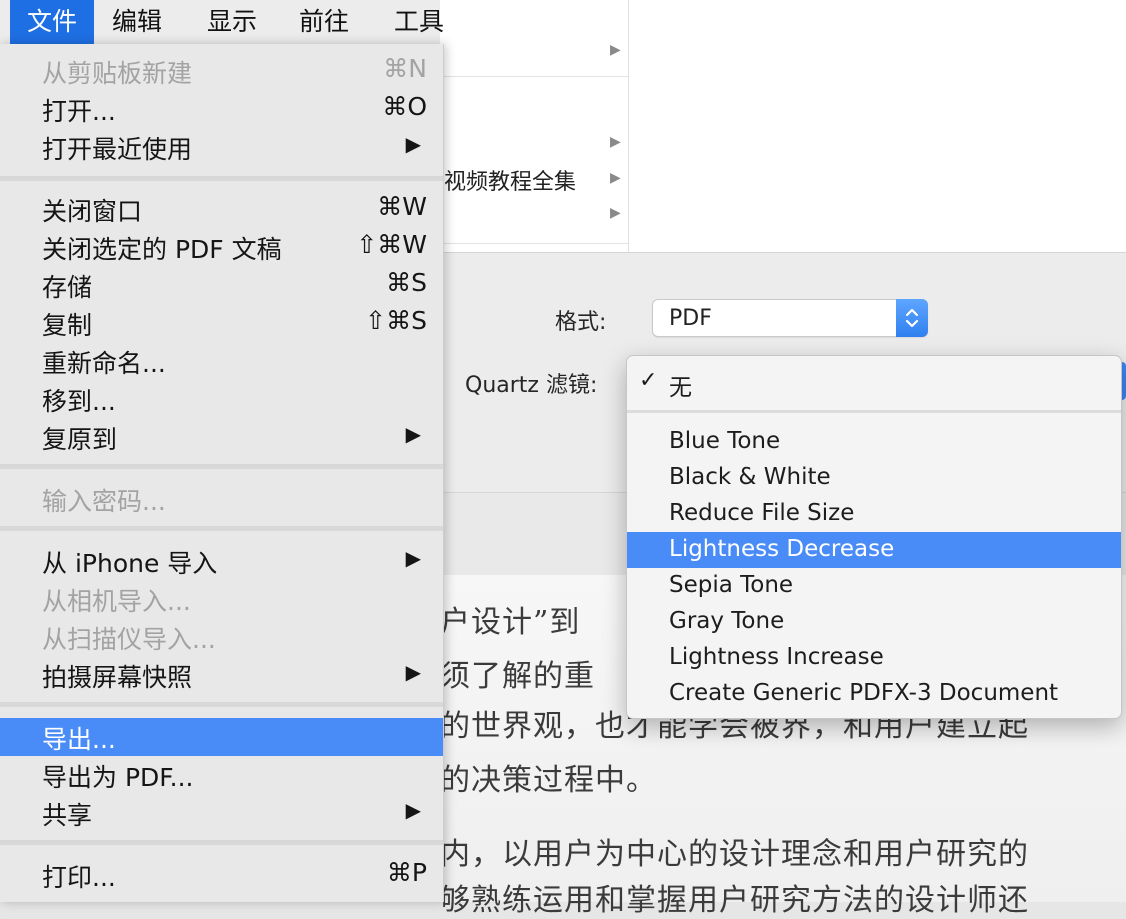 The height and width of the screenshot is (919, 1126). Describe the element at coordinates (731, 585) in the screenshot. I see `filter-option-label: Sepia Tone` at that location.